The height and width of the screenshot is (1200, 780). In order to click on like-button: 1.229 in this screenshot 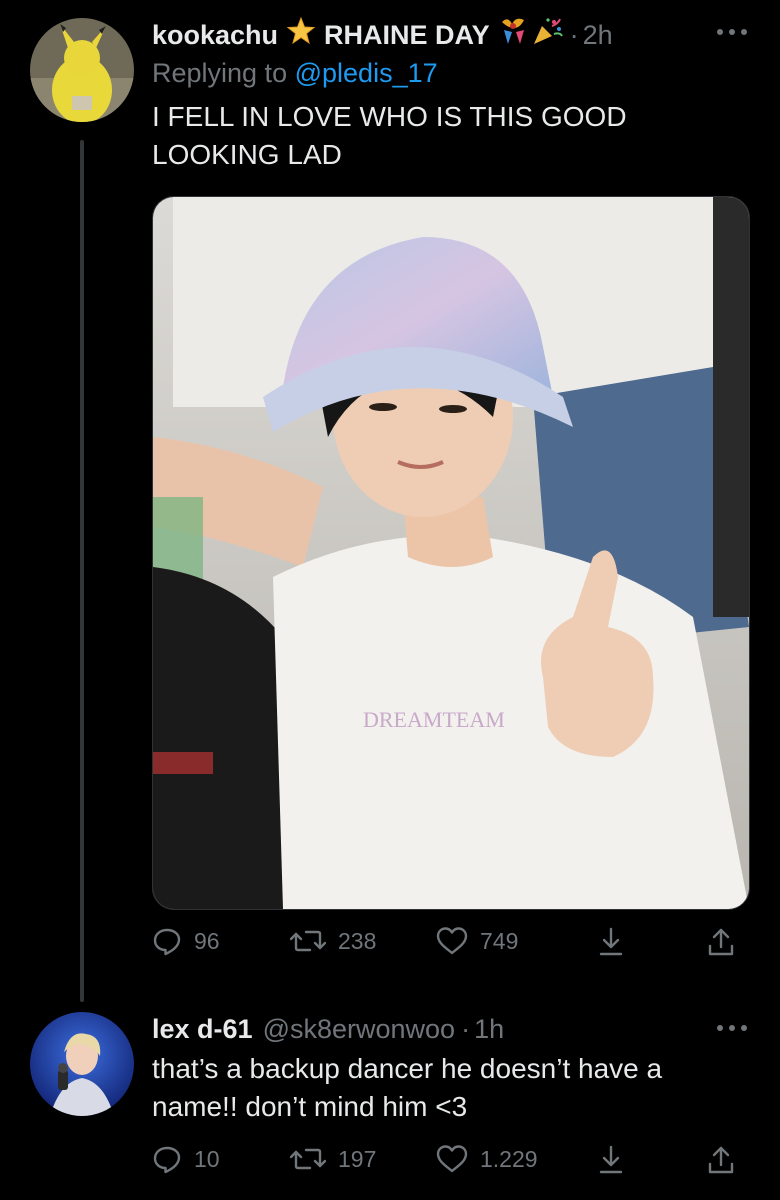, I will do `click(487, 1159)`.